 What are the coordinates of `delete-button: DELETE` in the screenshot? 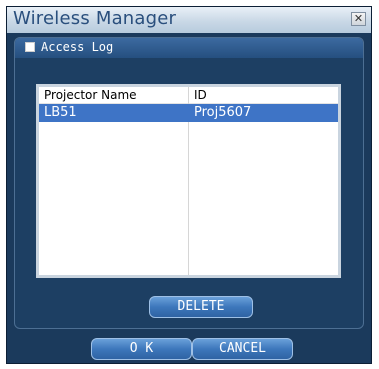 It's located at (201, 307).